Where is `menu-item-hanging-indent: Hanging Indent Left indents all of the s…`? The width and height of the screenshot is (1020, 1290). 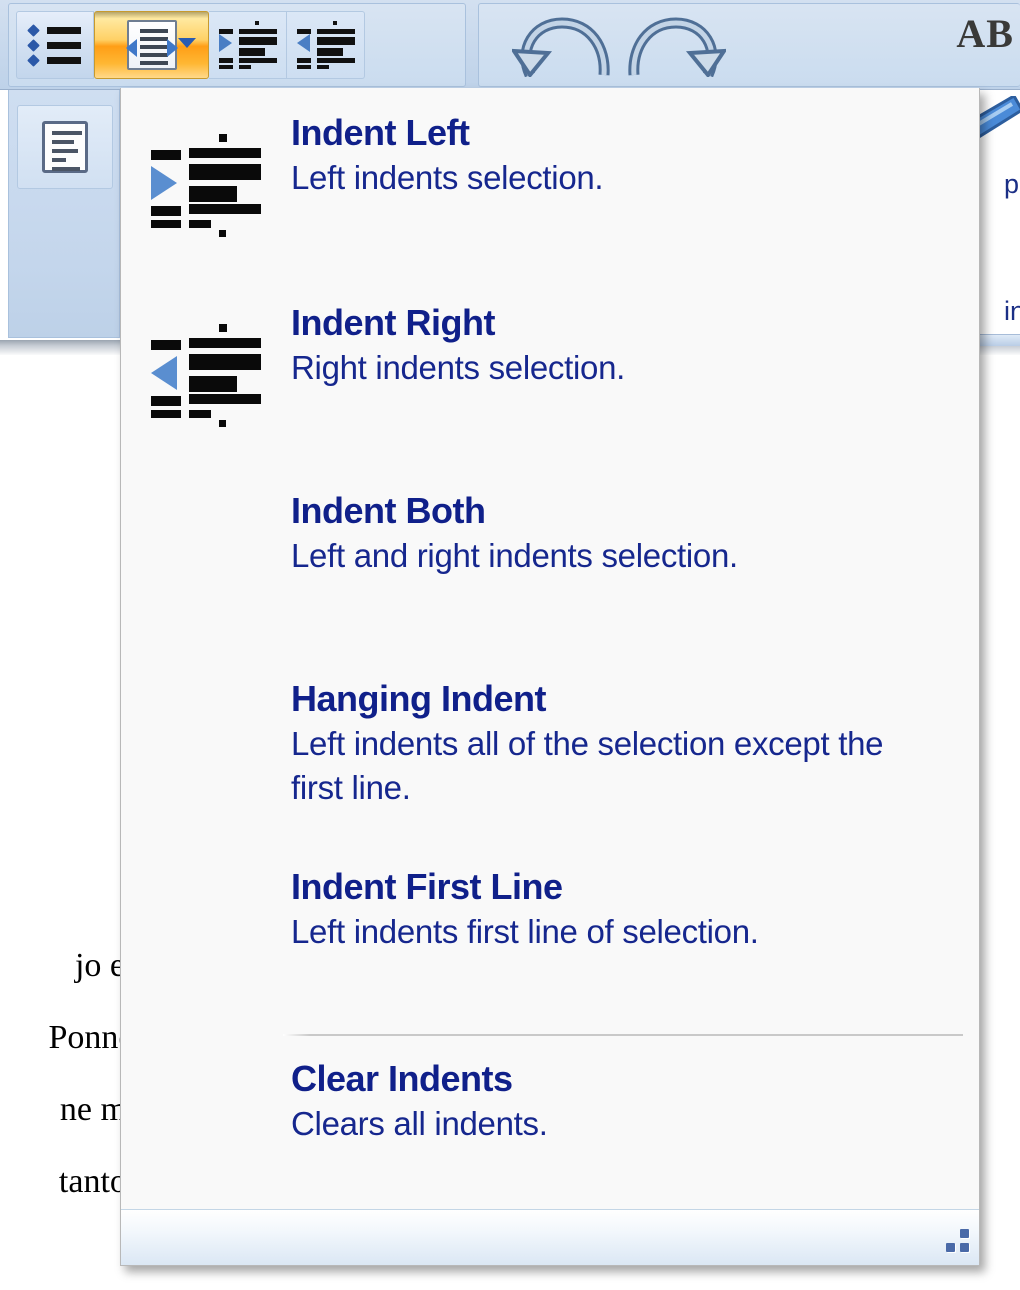 menu-item-hanging-indent: Hanging Indent Left indents all of the s… is located at coordinates (551, 743).